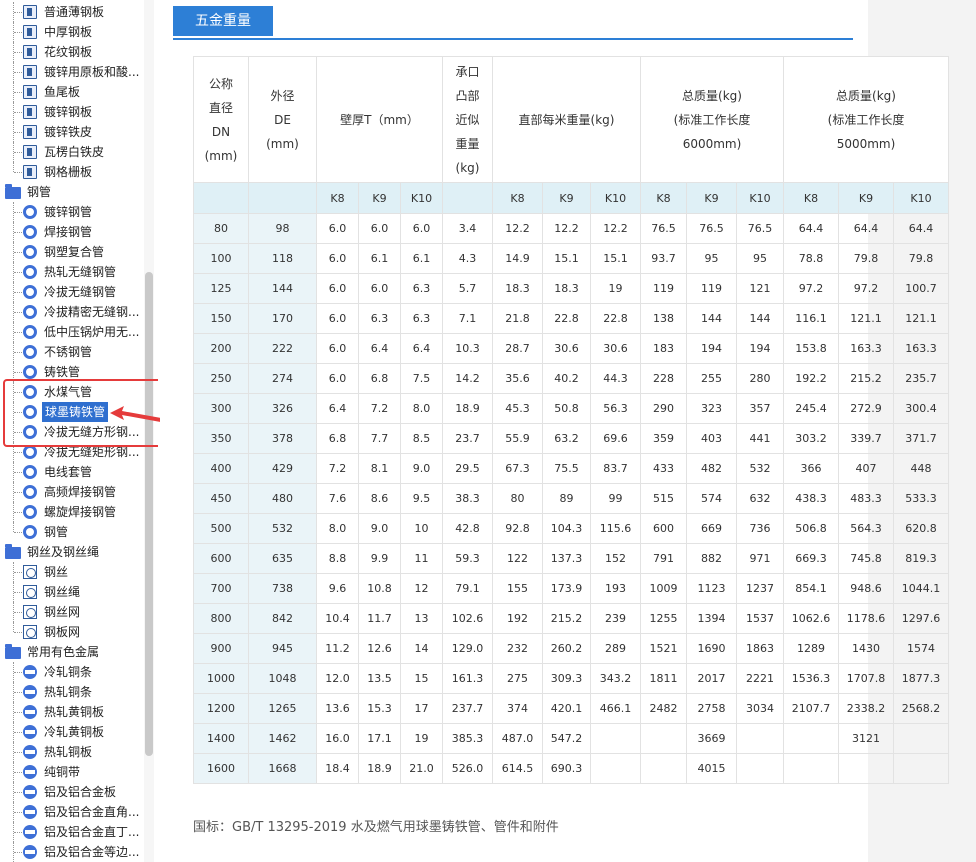 Image resolution: width=976 pixels, height=862 pixels. I want to click on tree-item: 电线套管, so click(75, 472).